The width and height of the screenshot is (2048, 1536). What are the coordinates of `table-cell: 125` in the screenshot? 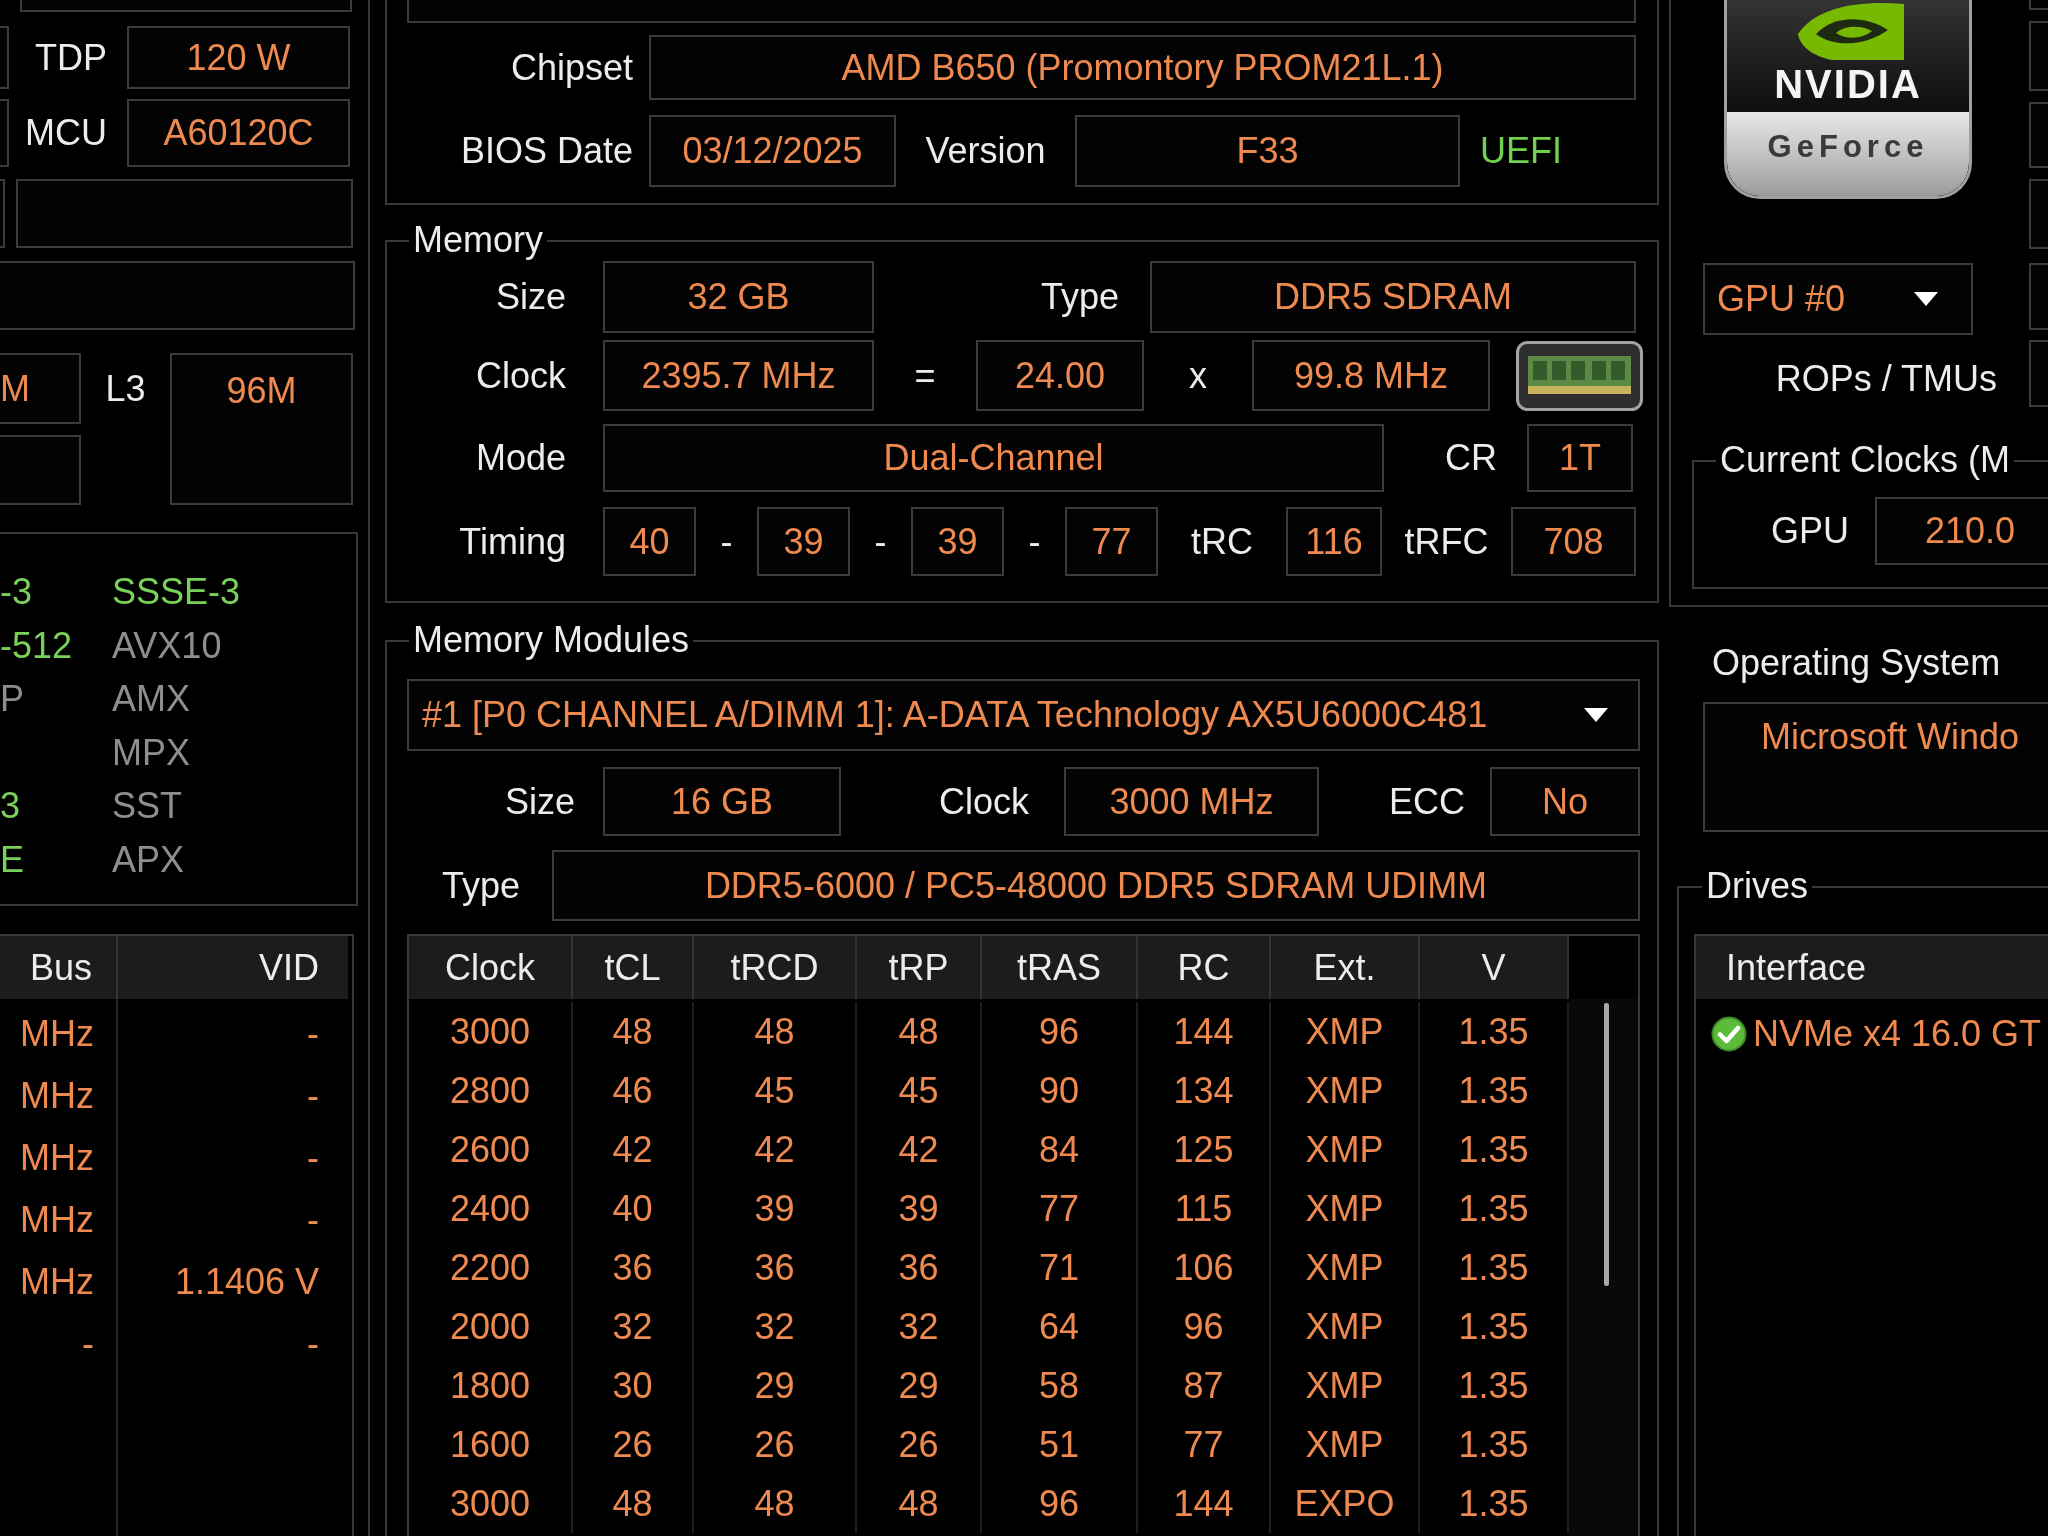 It's located at (1204, 1149).